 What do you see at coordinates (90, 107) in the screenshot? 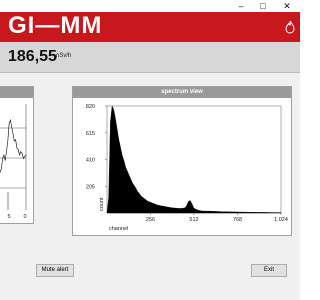
I see `spectrum-y-tick-label: 820` at bounding box center [90, 107].